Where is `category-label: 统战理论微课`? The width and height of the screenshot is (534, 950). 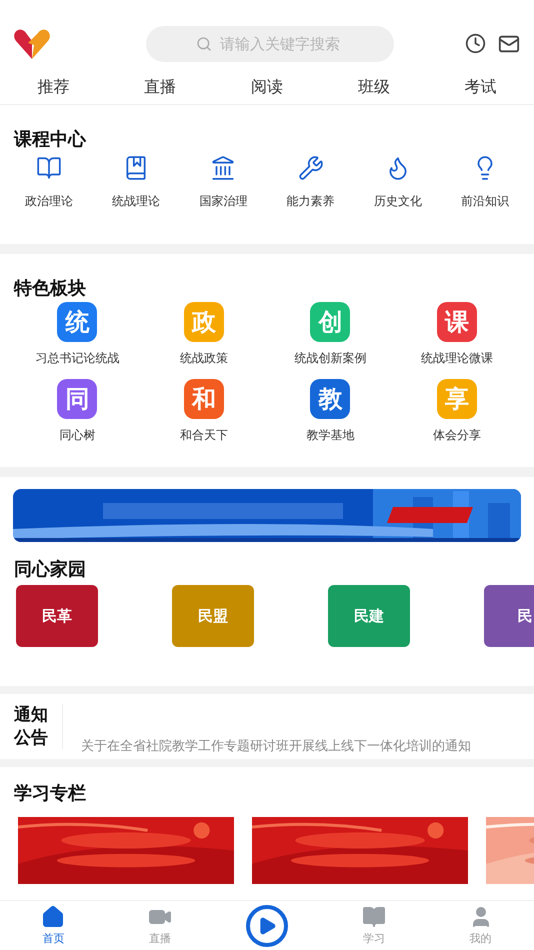 category-label: 统战理论微课 is located at coordinates (456, 358).